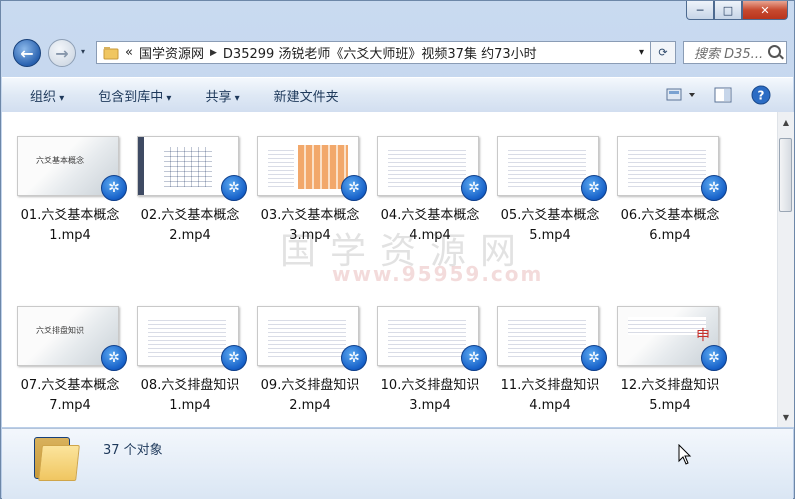 The width and height of the screenshot is (795, 499). What do you see at coordinates (430, 177) in the screenshot?
I see `file-item: ✲ 04.六爻基本概念 4.mp4` at bounding box center [430, 177].